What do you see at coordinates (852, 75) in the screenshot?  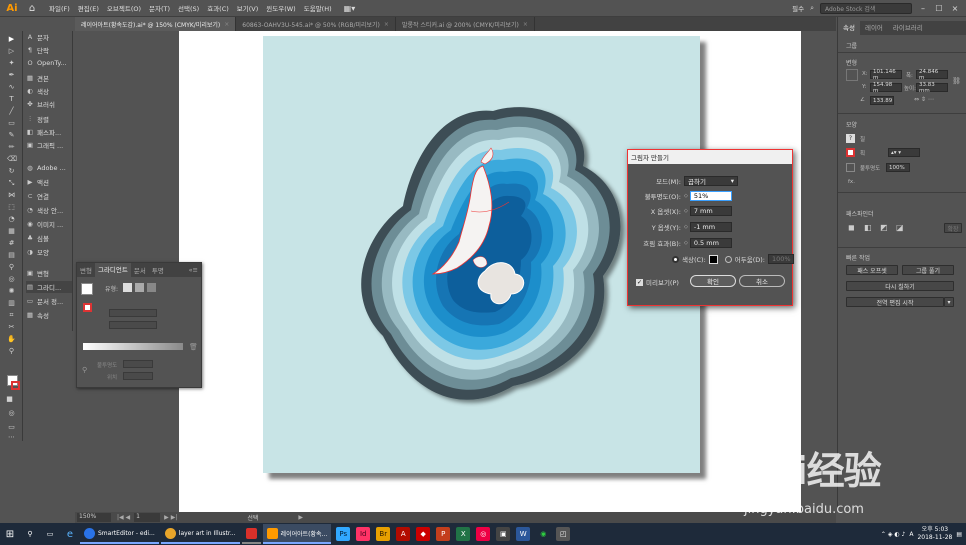 I see `reference-point-icon` at bounding box center [852, 75].